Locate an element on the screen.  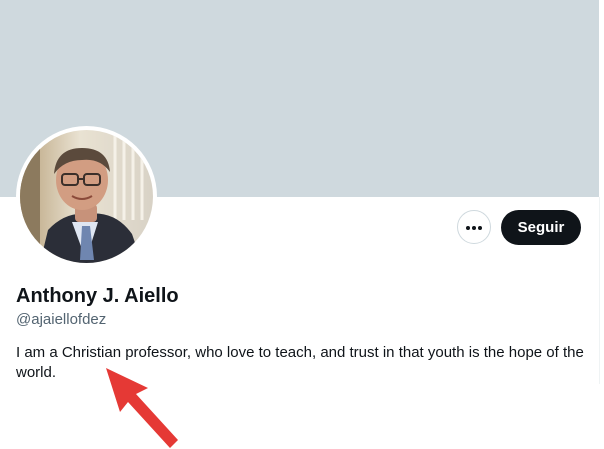
follow-button-label: Seguir is located at coordinates (541, 227).